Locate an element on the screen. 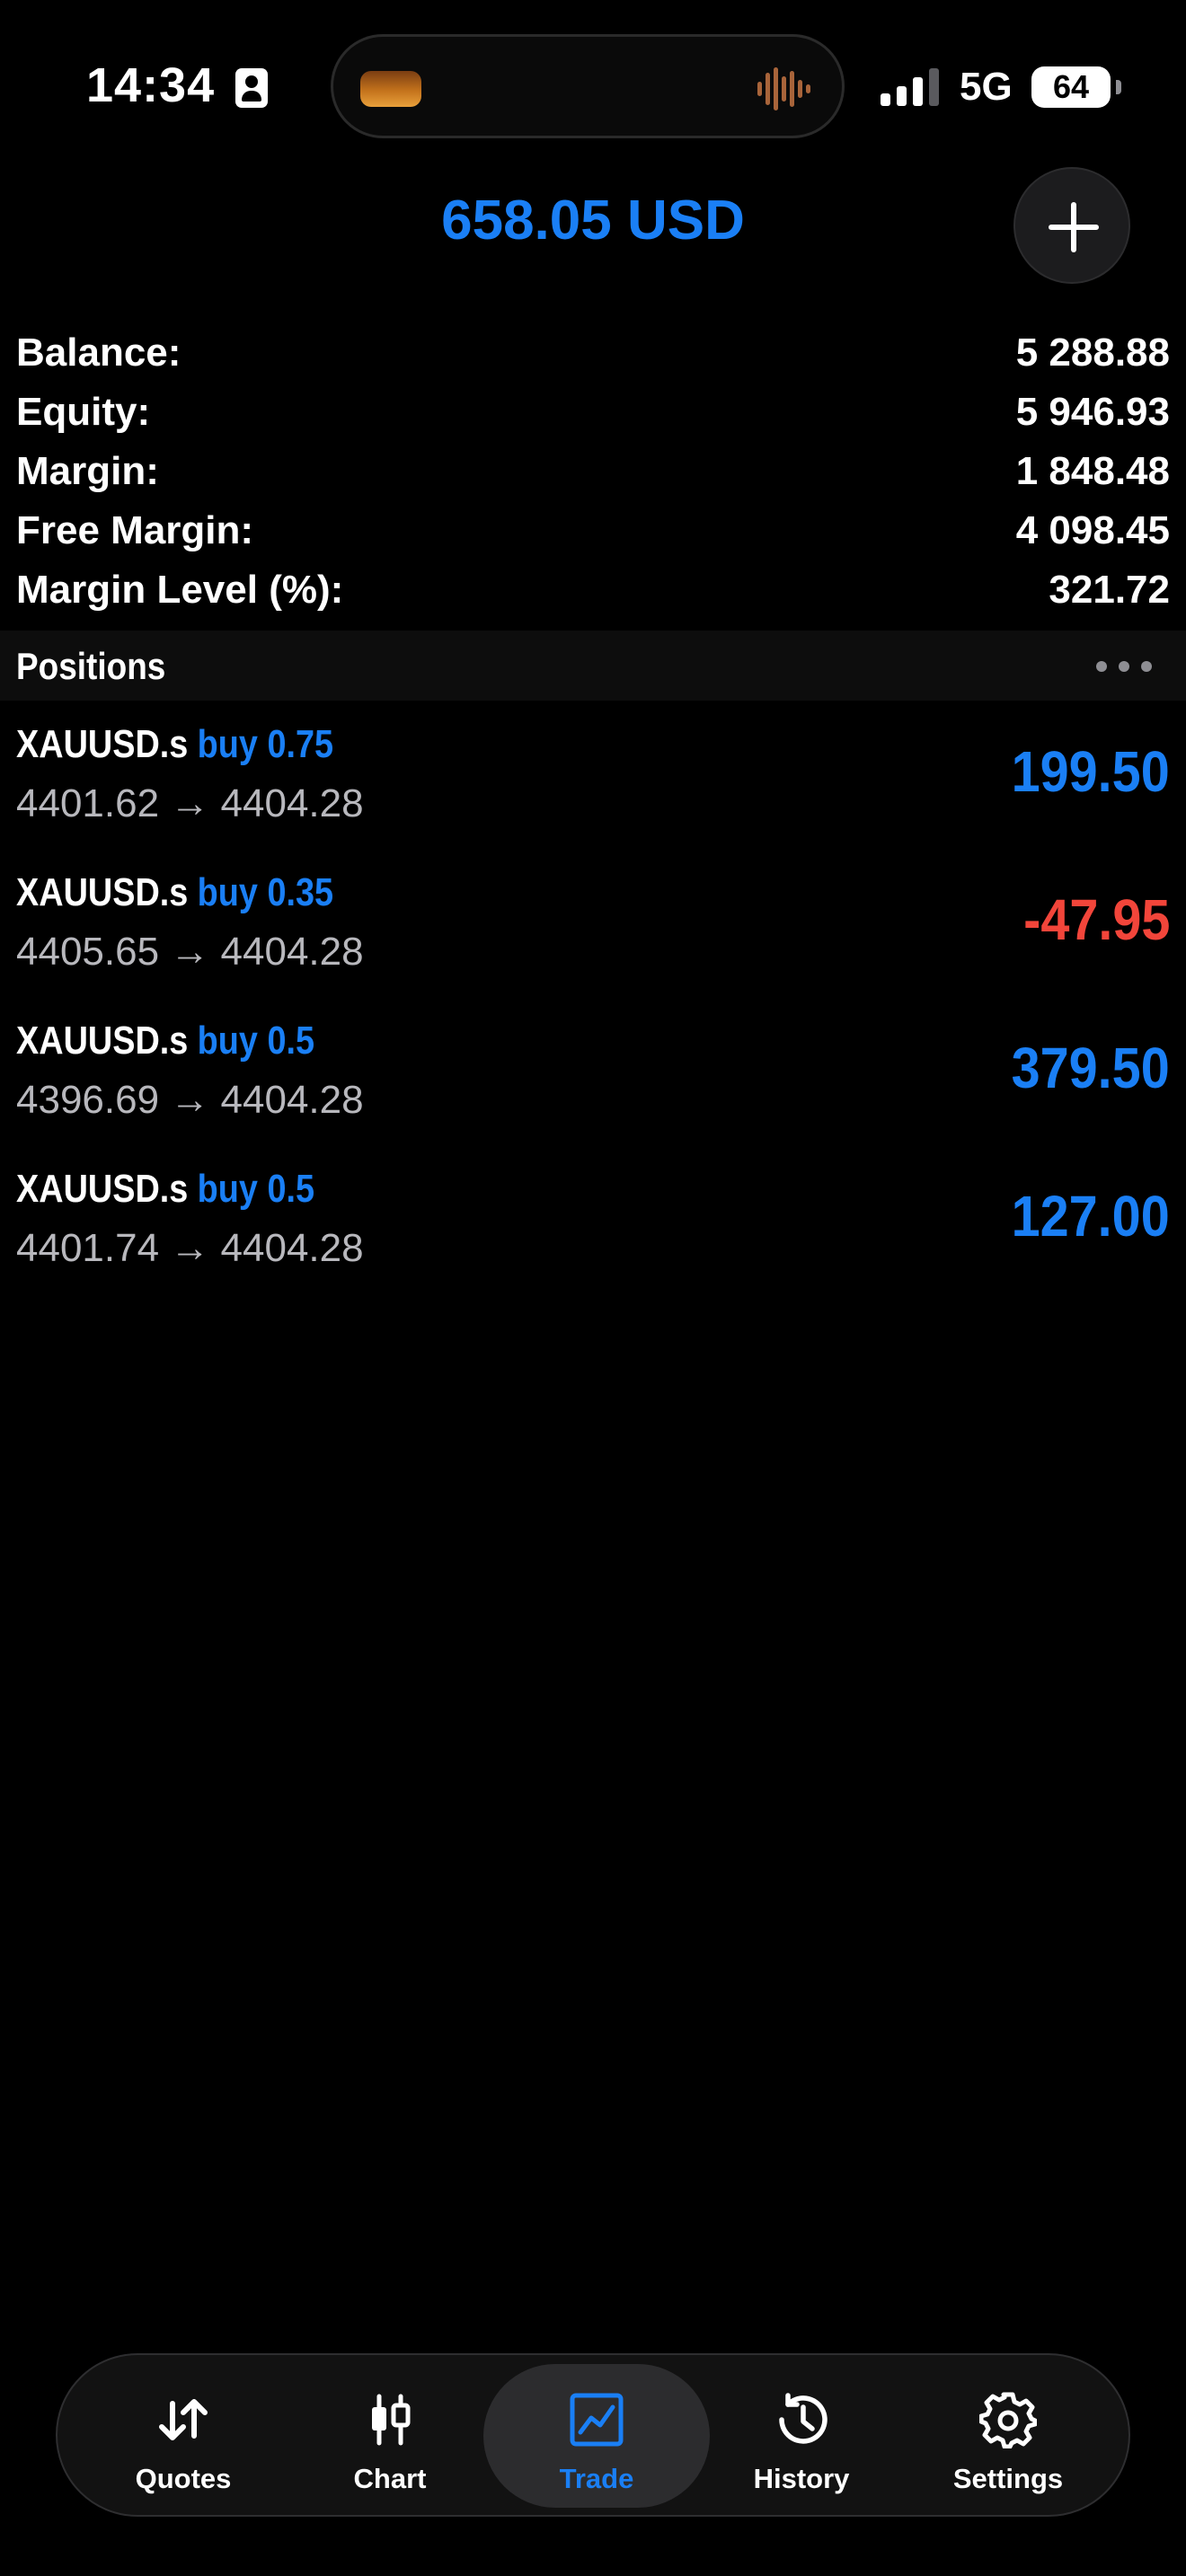 The image size is (1186, 2576). battery-icon: 64 is located at coordinates (1076, 87).